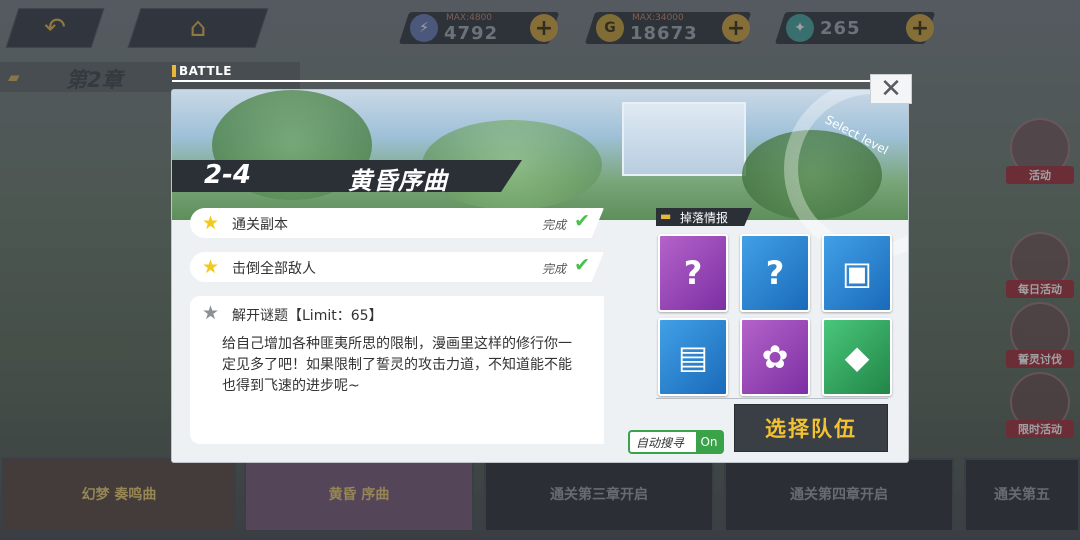 The image size is (1080, 540). I want to click on supply-chest-drop: ▤, so click(693, 357).